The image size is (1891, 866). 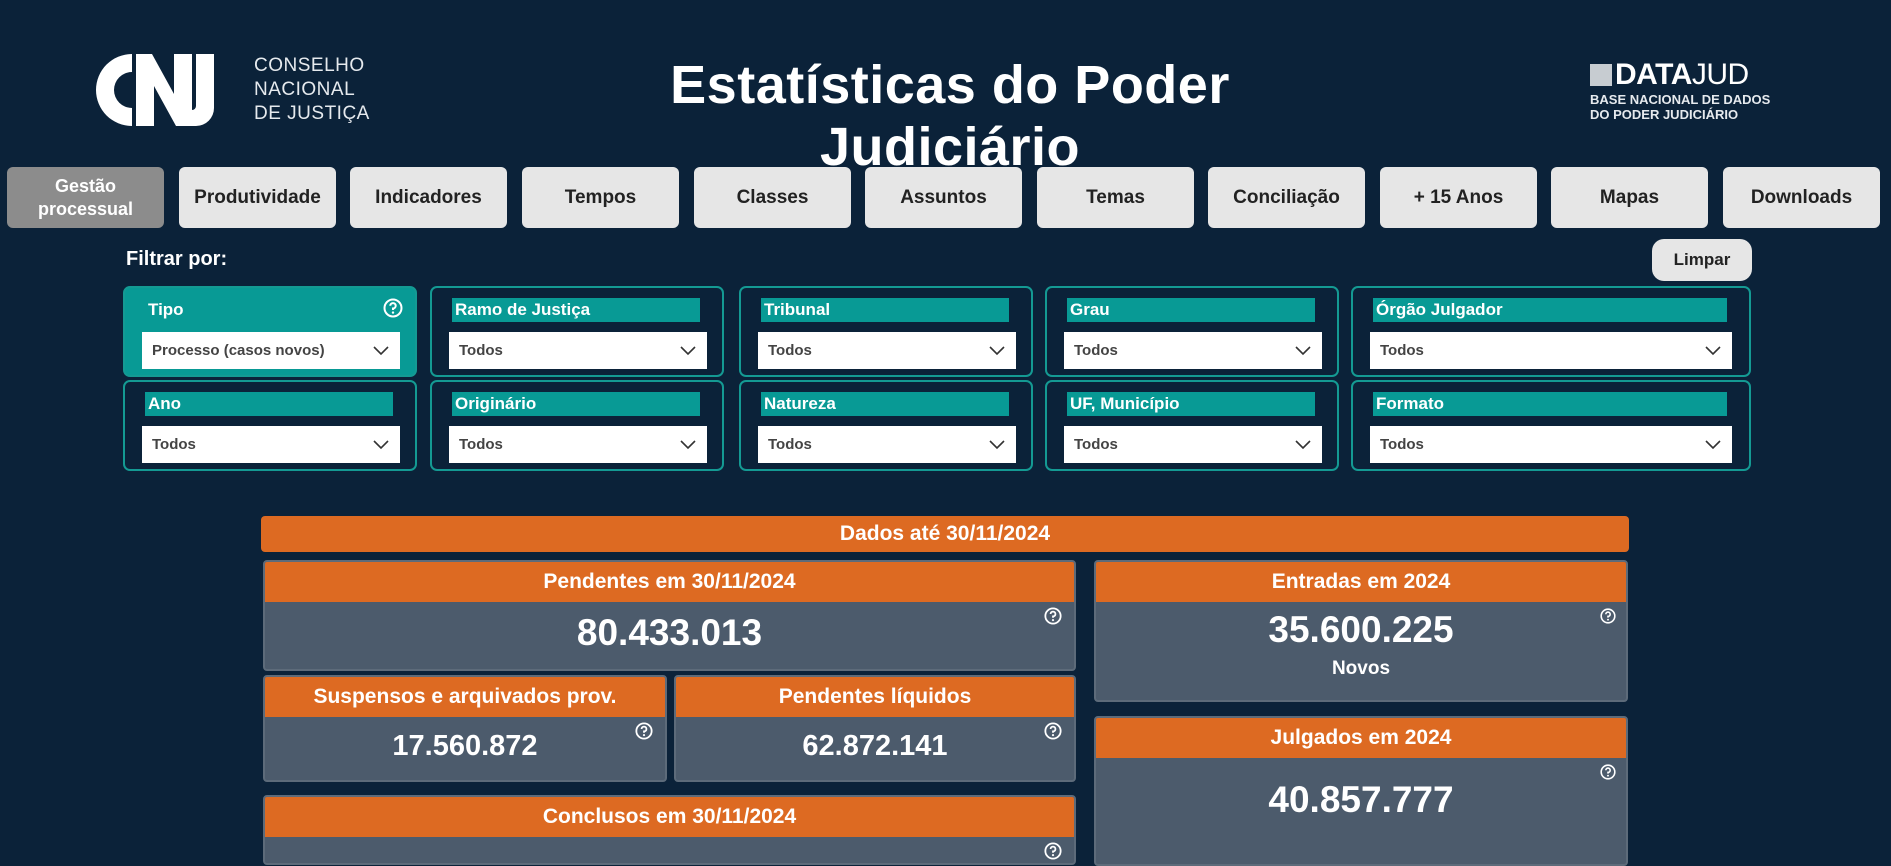 I want to click on filter-originario: Originário Todos, so click(x=577, y=425).